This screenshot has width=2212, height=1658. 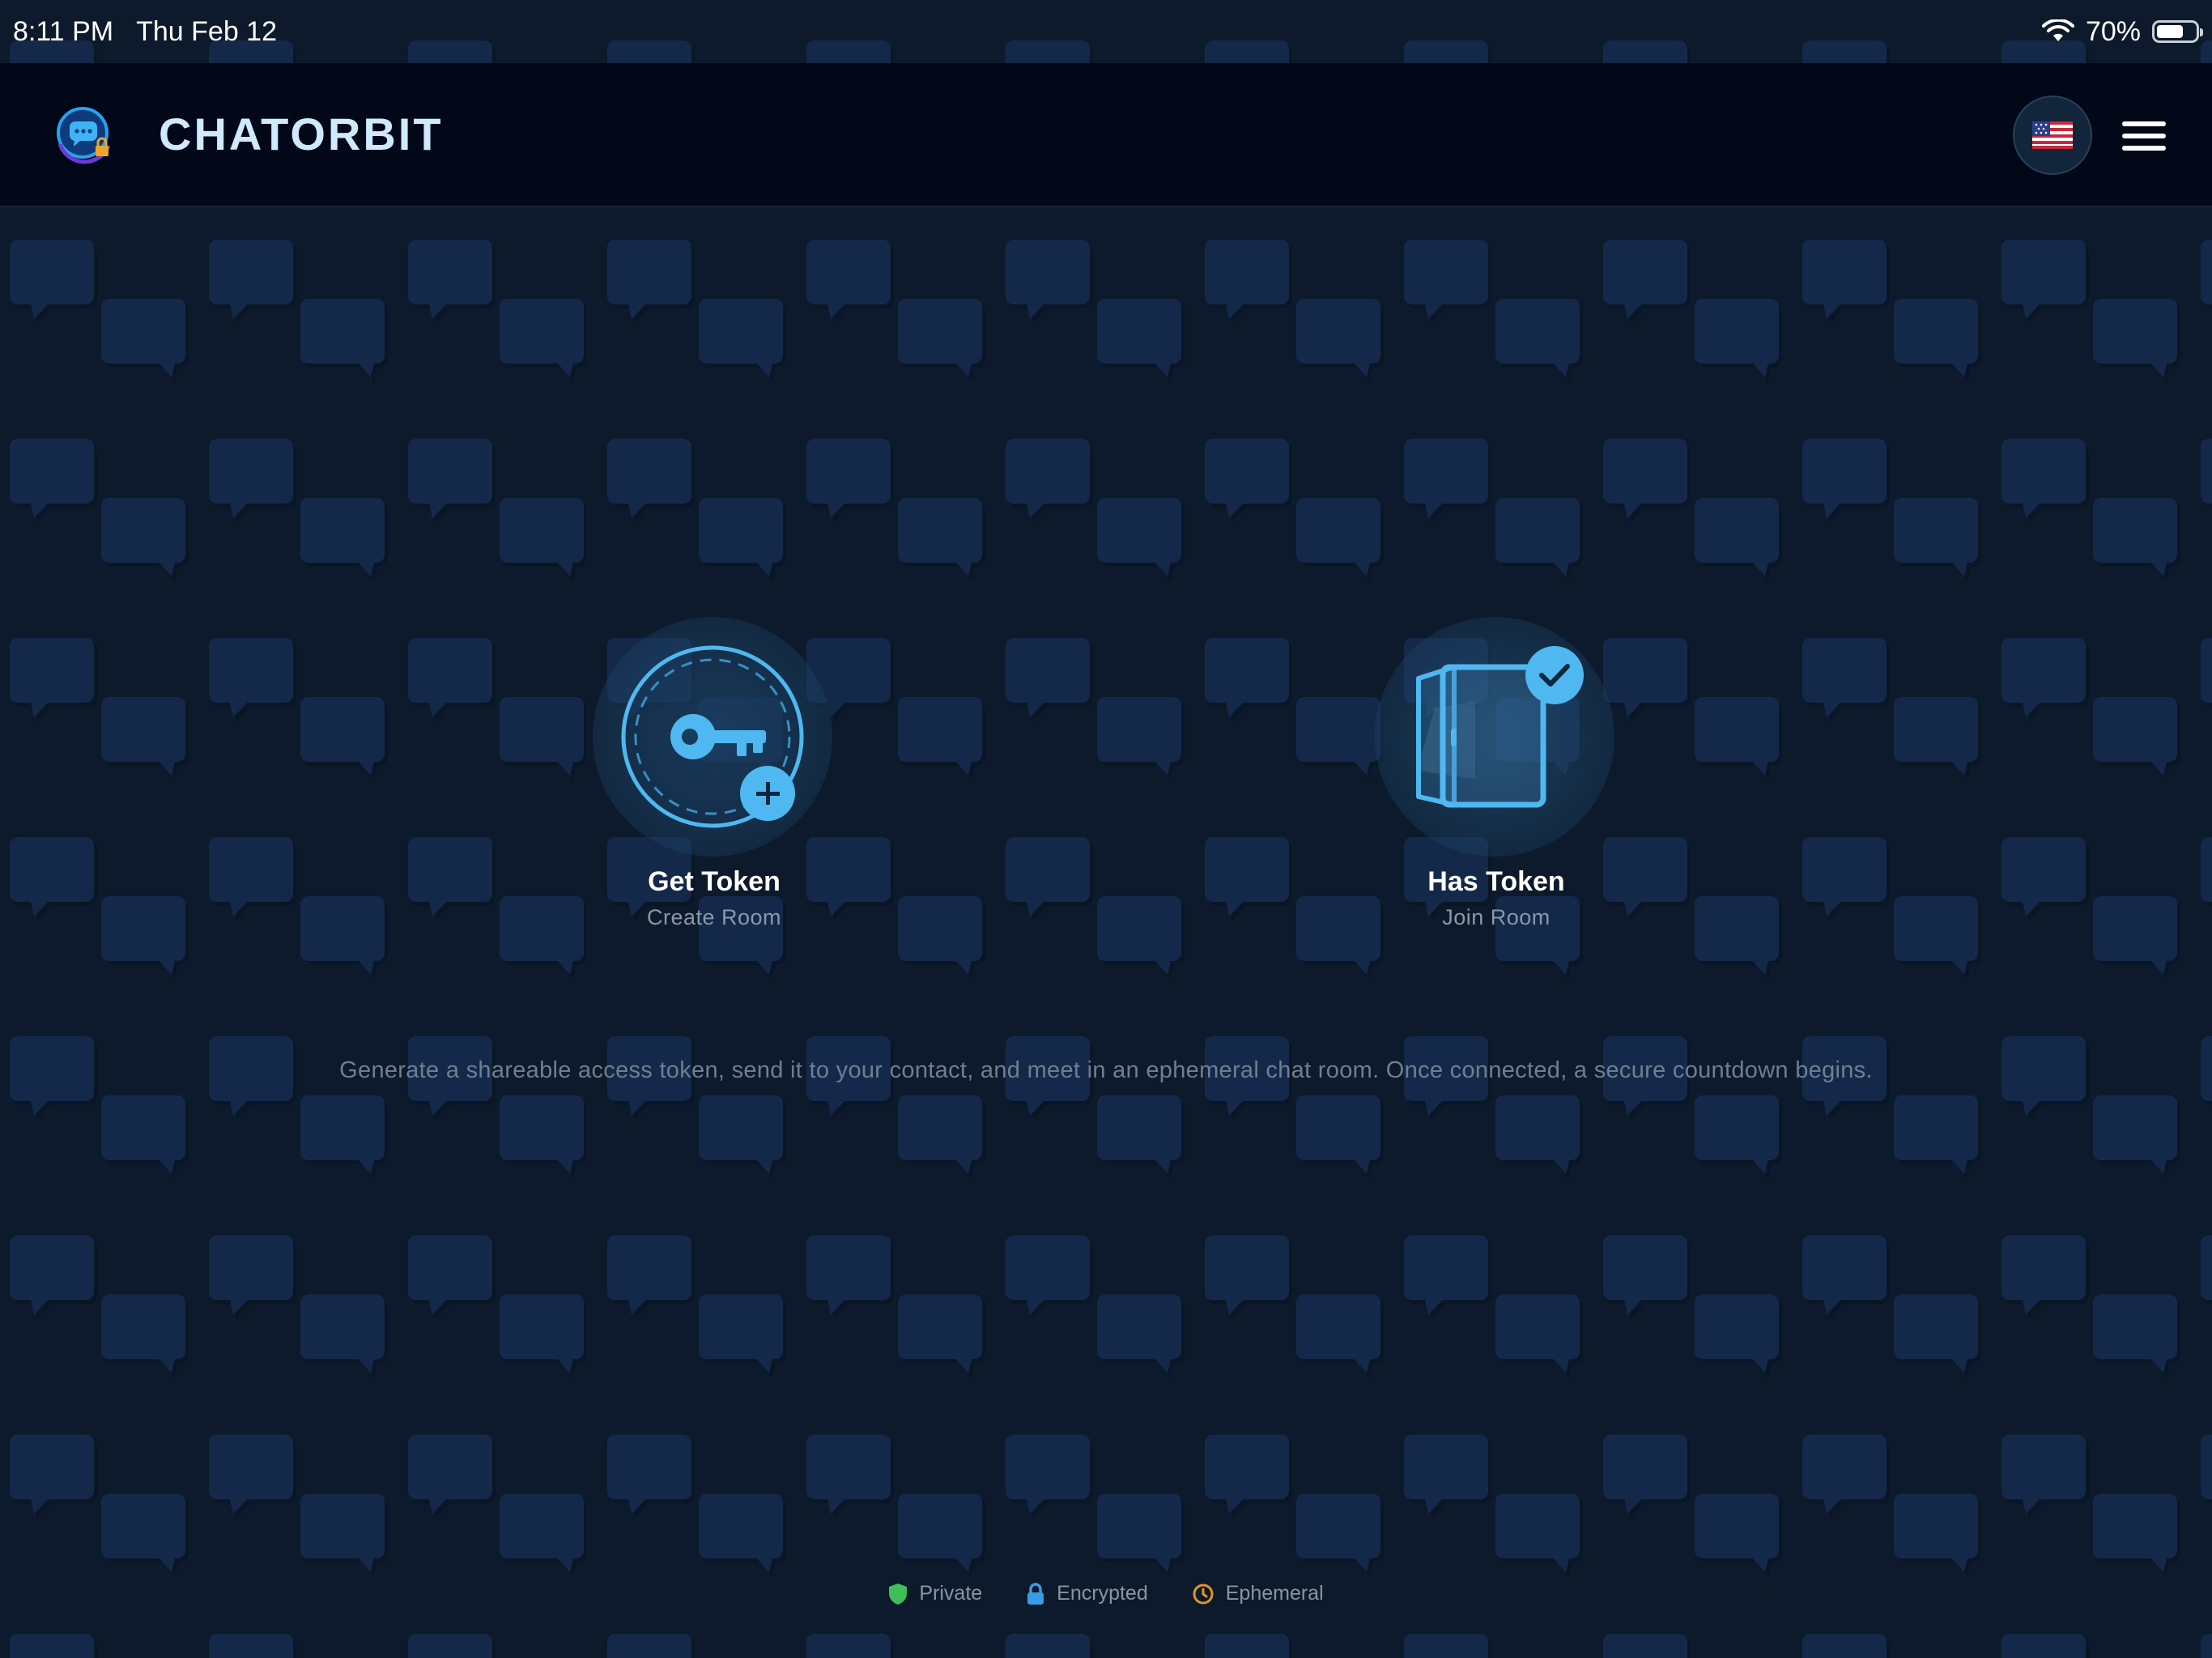 I want to click on get-token-icon-circle, so click(x=712, y=737).